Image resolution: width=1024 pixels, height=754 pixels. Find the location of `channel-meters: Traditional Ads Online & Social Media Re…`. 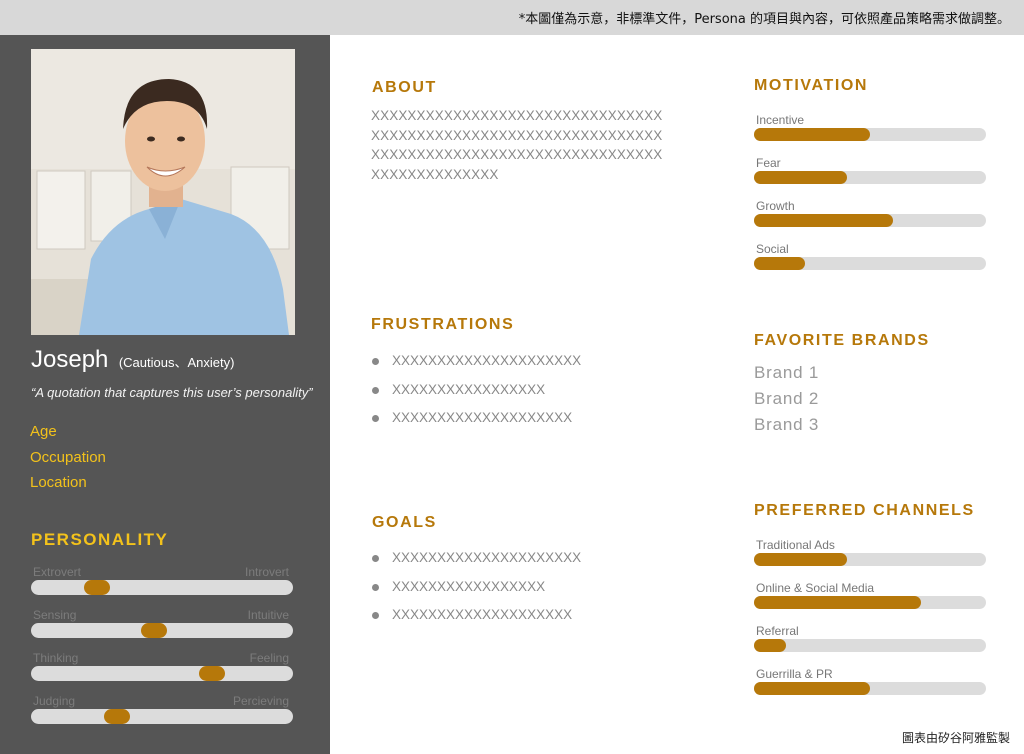

channel-meters: Traditional Ads Online & Social Media Re… is located at coordinates (870, 624).